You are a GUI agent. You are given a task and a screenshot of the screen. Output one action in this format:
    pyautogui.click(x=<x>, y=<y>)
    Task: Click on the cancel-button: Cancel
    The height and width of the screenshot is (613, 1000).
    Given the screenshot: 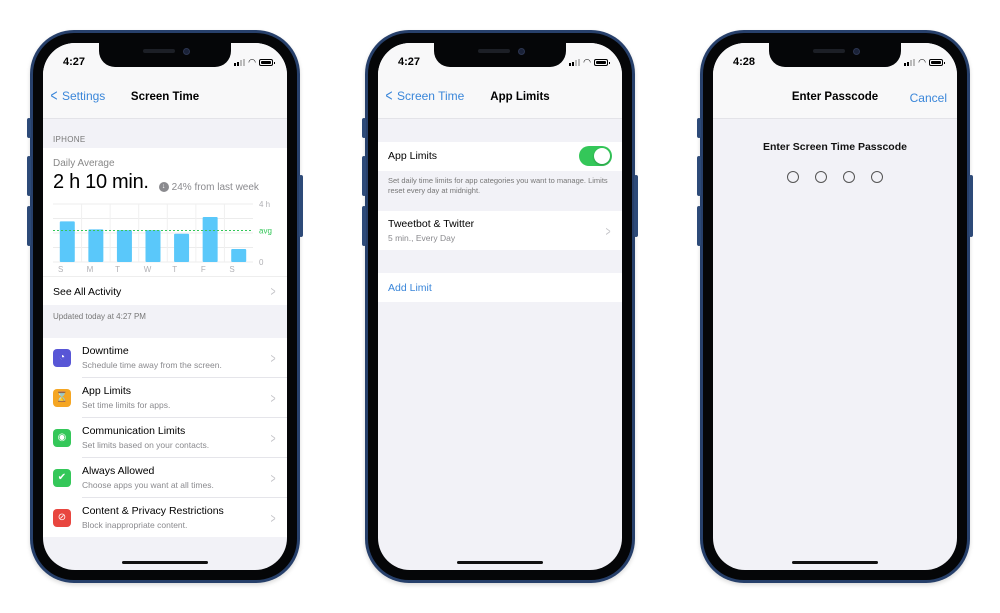 What is the action you would take?
    pyautogui.click(x=928, y=98)
    